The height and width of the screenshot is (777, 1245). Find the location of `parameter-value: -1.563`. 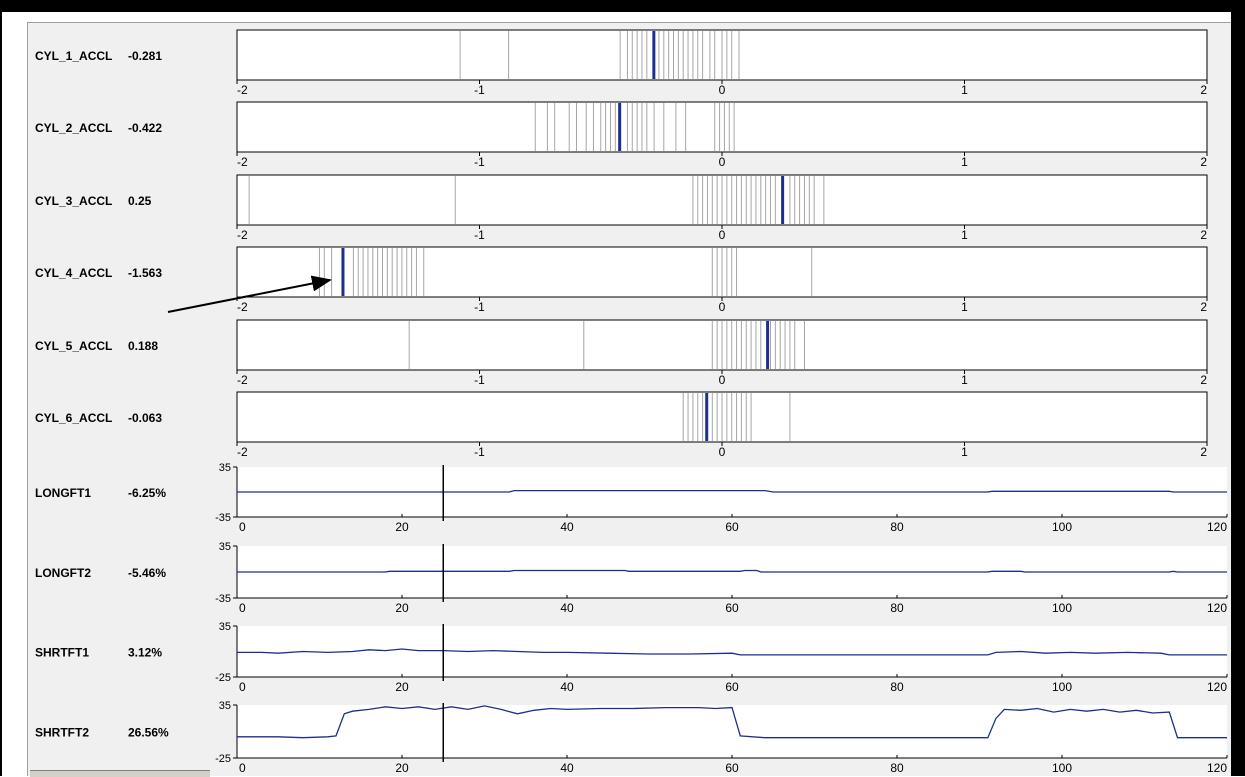

parameter-value: -1.563 is located at coordinates (145, 273).